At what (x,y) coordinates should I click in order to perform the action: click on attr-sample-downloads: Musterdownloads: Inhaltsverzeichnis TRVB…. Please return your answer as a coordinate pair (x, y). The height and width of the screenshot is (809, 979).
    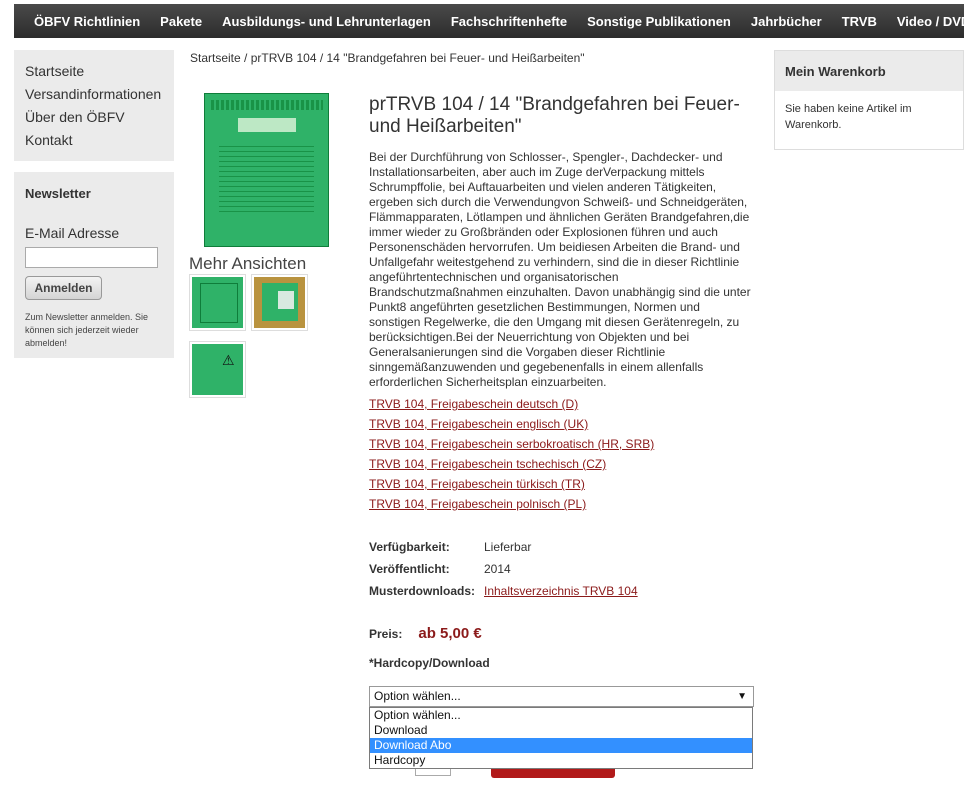
    Looking at the image, I should click on (503, 591).